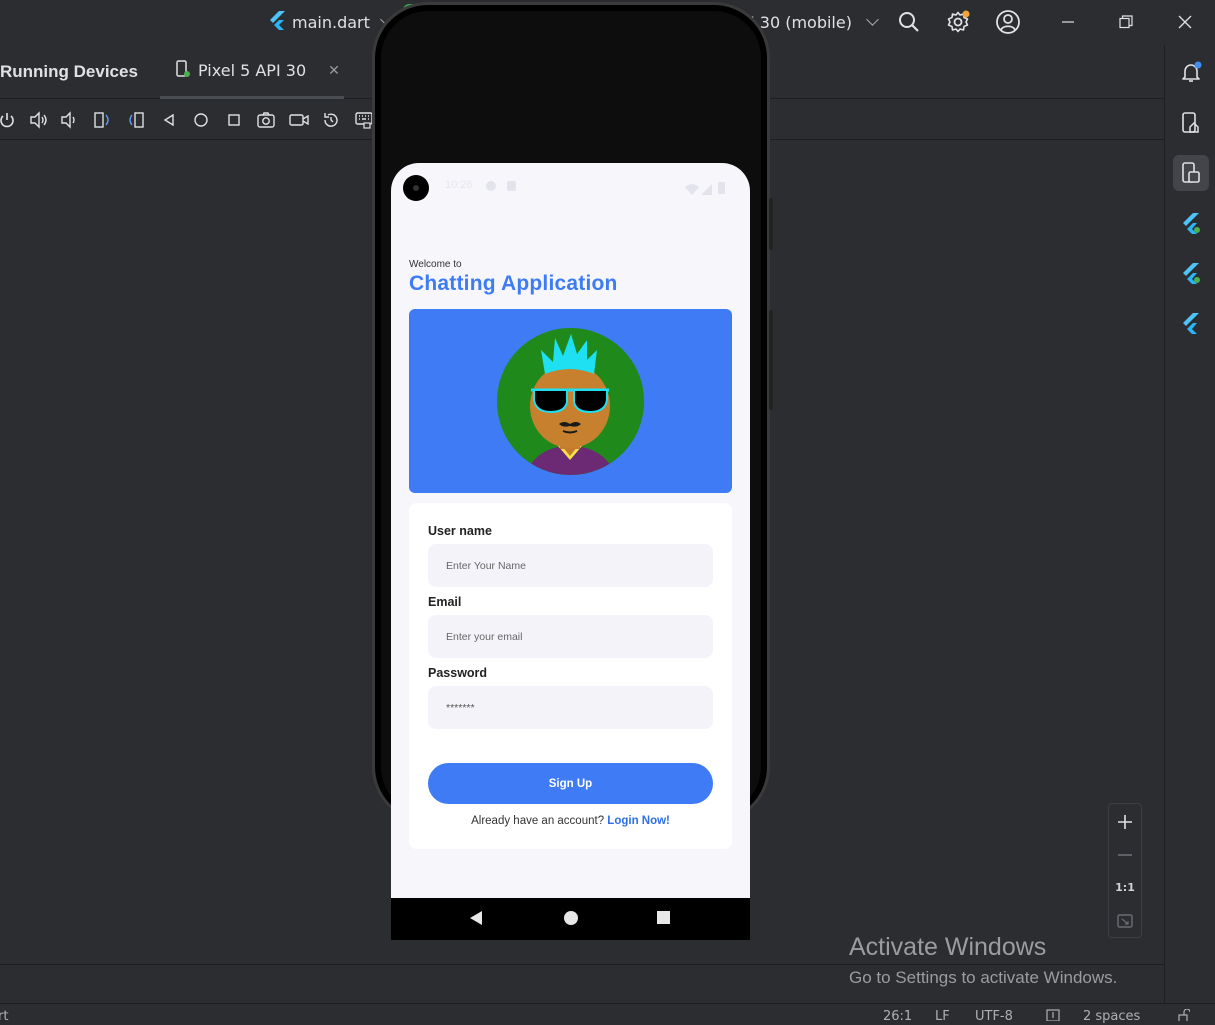 Image resolution: width=1215 pixels, height=1025 pixels. What do you see at coordinates (638, 821) in the screenshot?
I see `login-link: Login Now!` at bounding box center [638, 821].